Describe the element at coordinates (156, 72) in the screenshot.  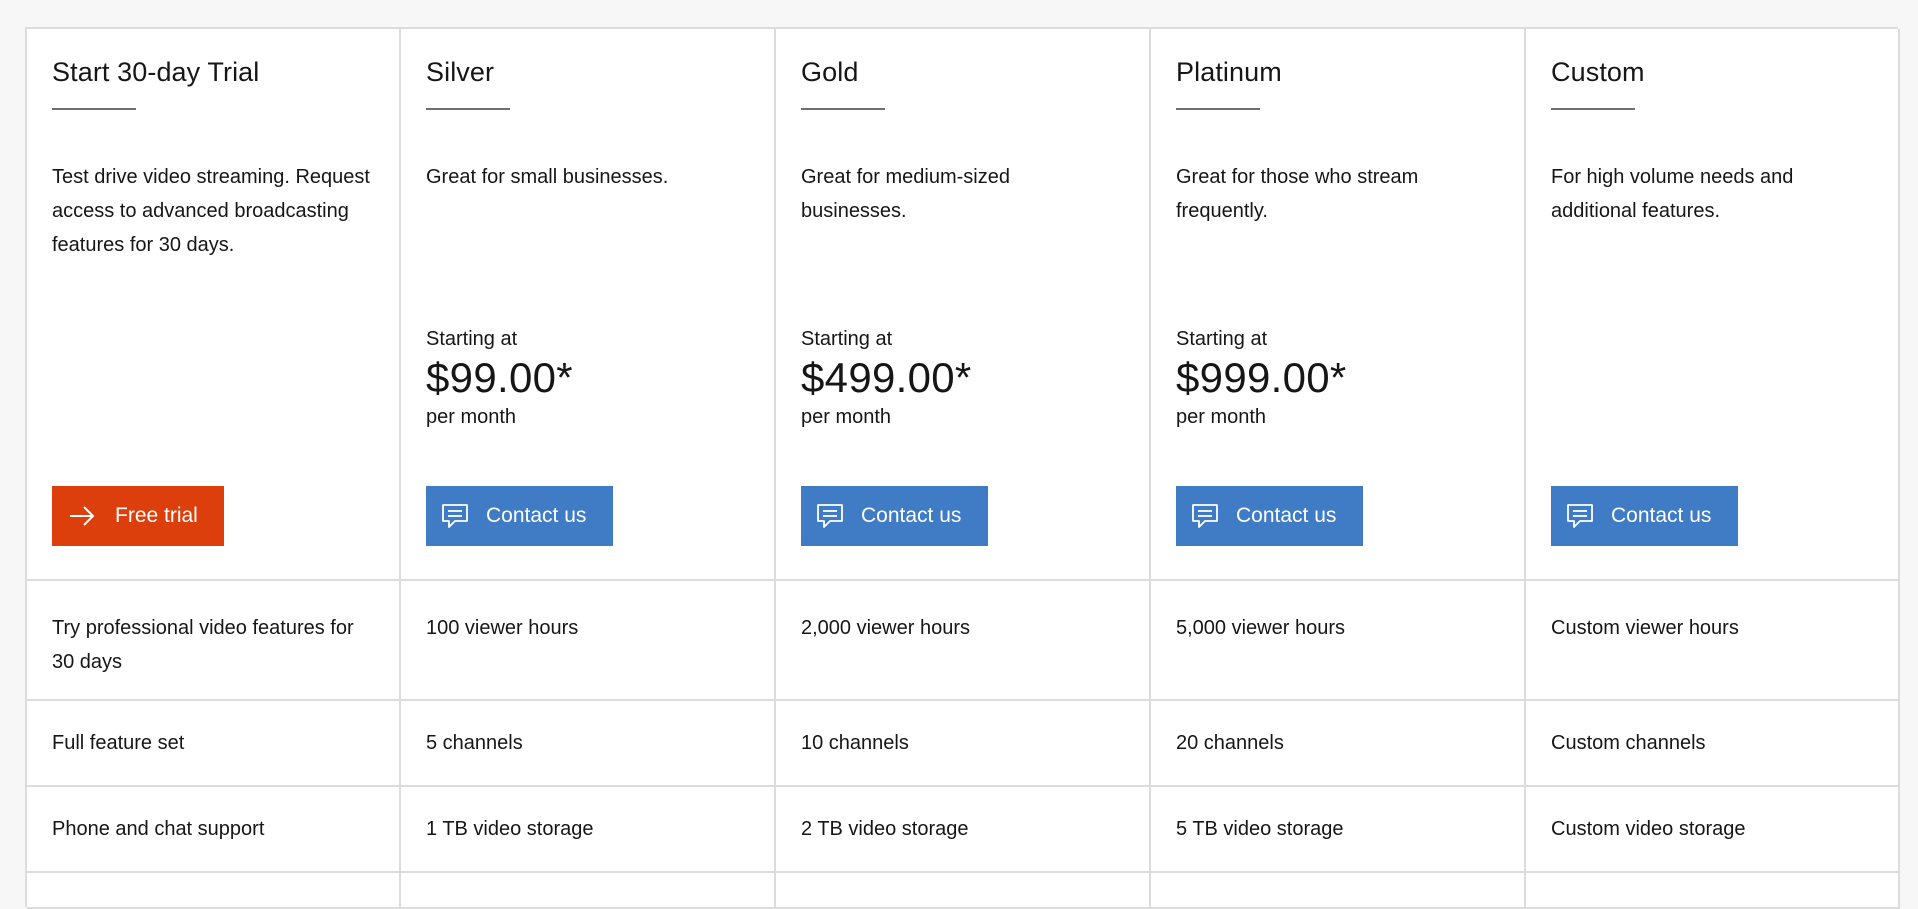
I see `plan-title: Start 30-day Trial` at that location.